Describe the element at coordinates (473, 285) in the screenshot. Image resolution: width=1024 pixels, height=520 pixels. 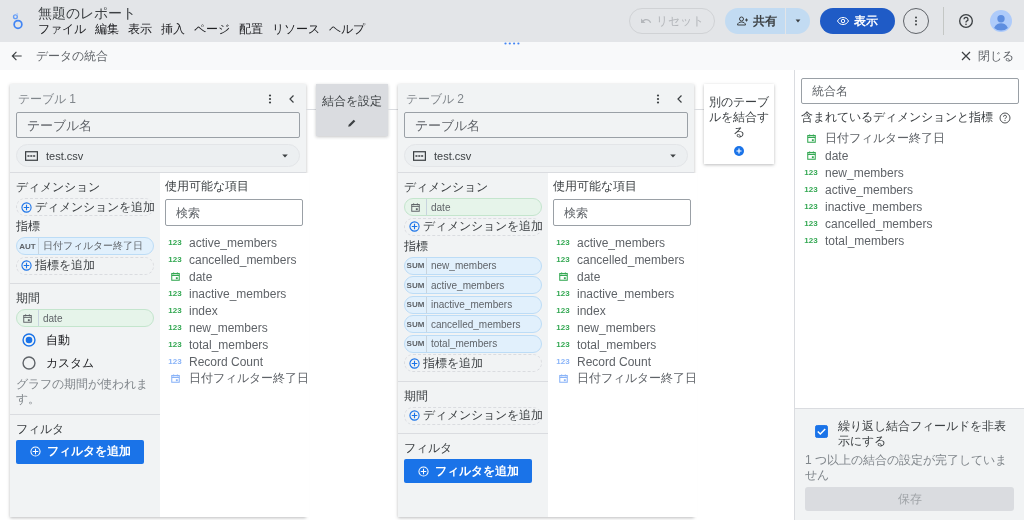
I see `field-chip: SUM active_members` at that location.